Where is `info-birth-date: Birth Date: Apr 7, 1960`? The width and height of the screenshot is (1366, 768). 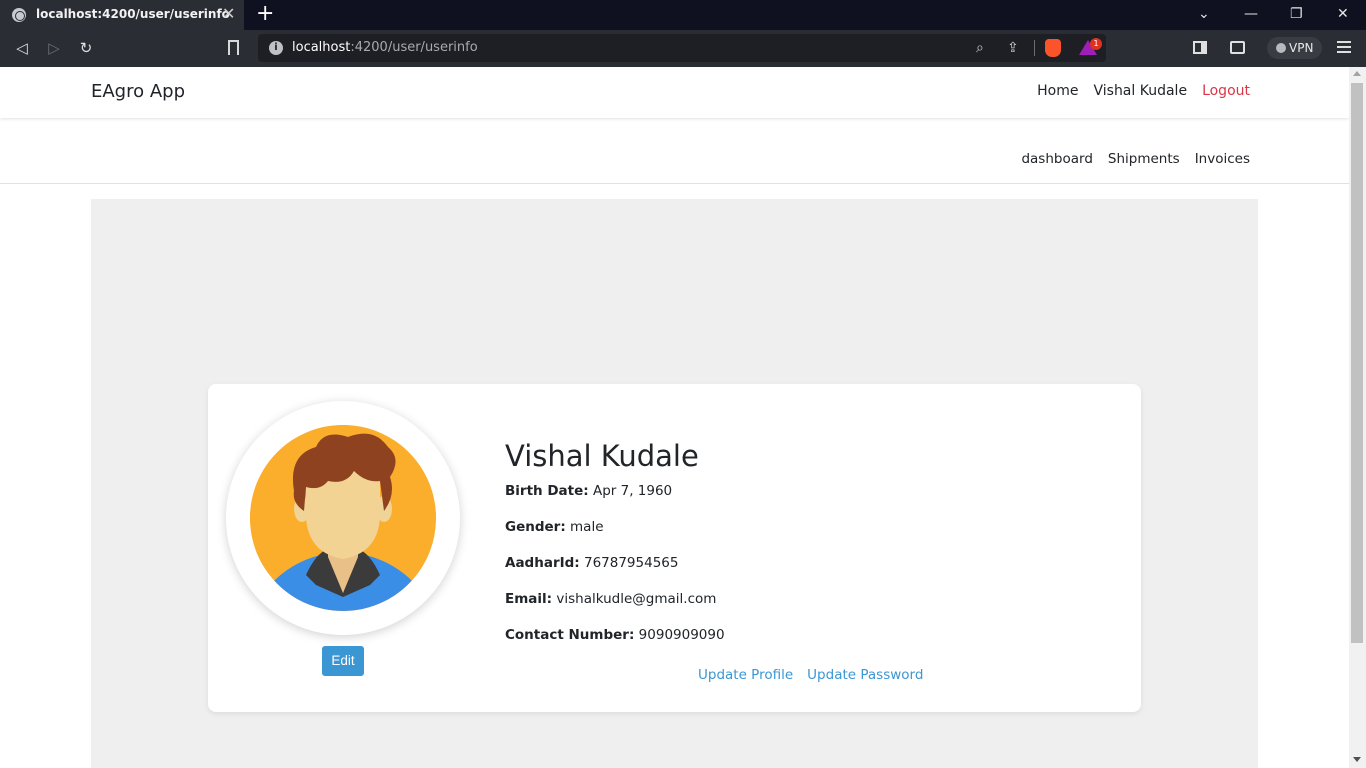
info-birth-date: Birth Date: Apr 7, 1960 is located at coordinates (588, 491).